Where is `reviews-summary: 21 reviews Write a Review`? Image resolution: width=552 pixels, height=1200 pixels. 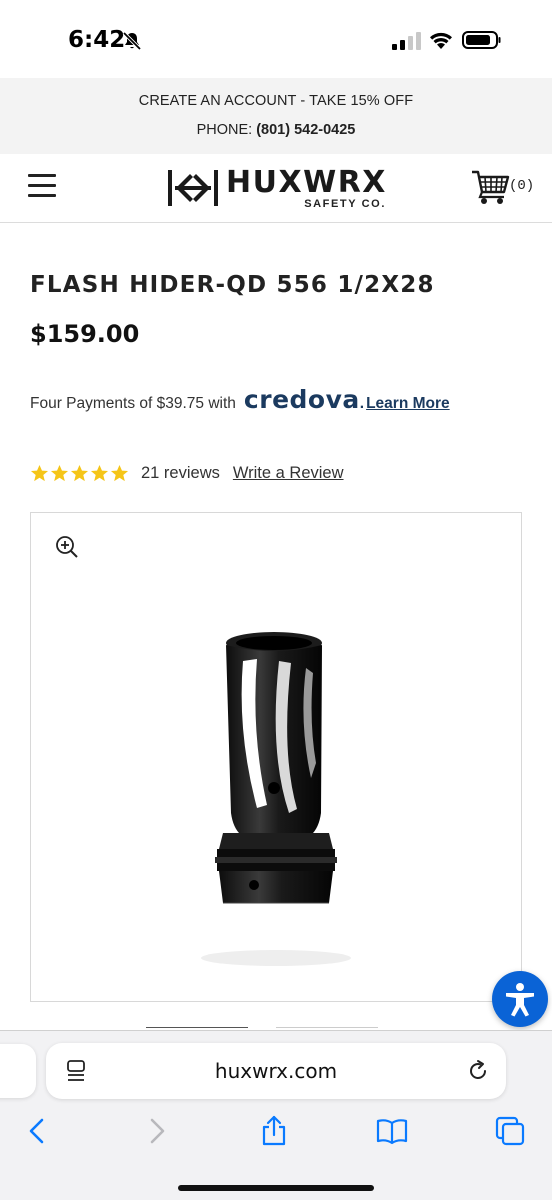
reviews-summary: 21 reviews Write a Review is located at coordinates (187, 473).